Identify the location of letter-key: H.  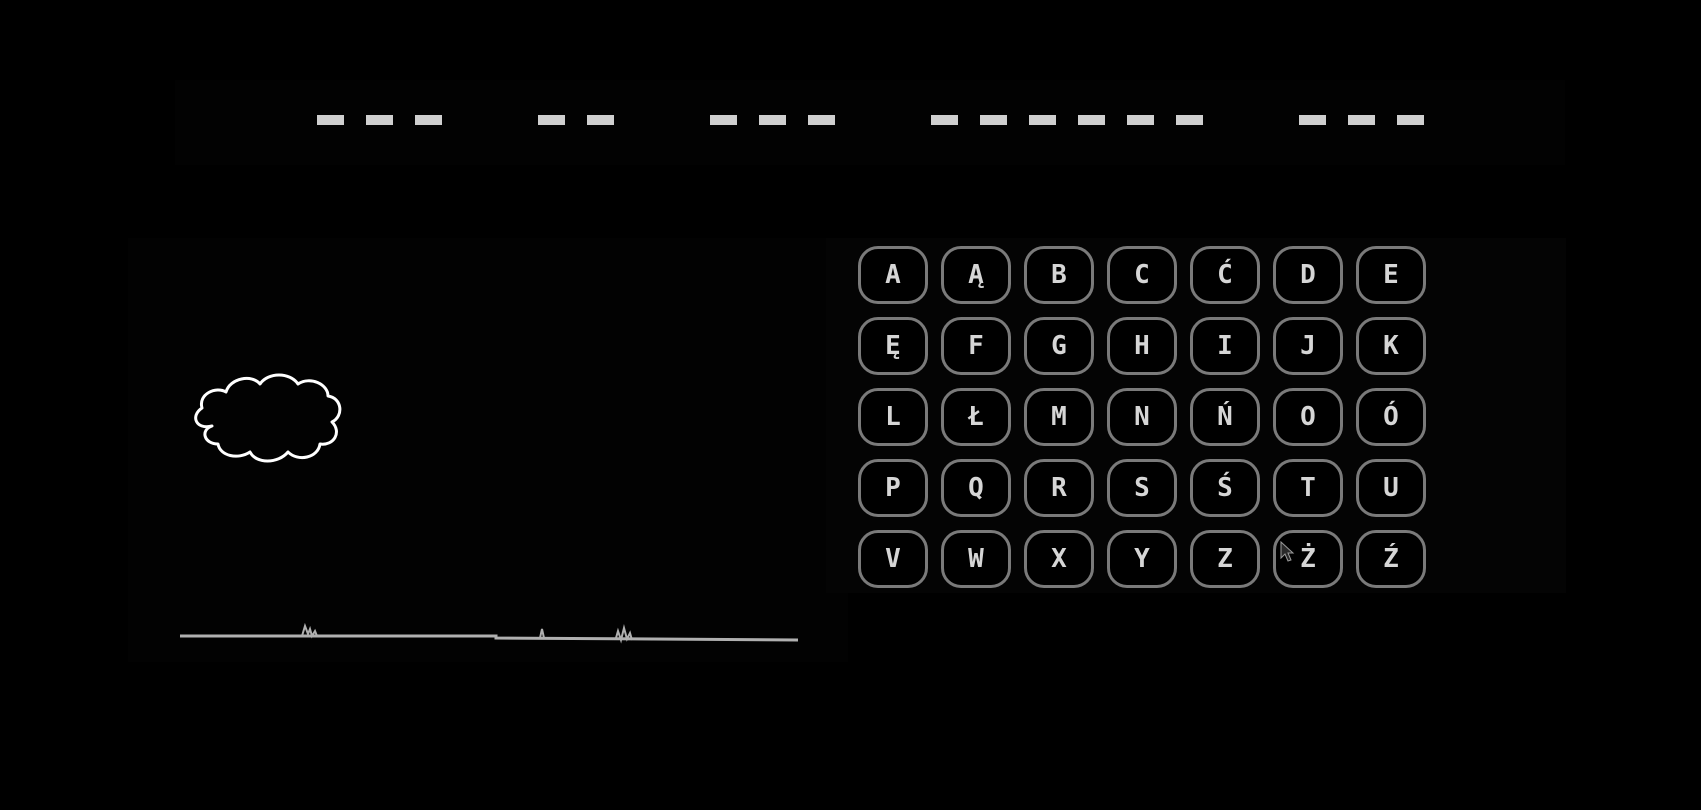
(1142, 346).